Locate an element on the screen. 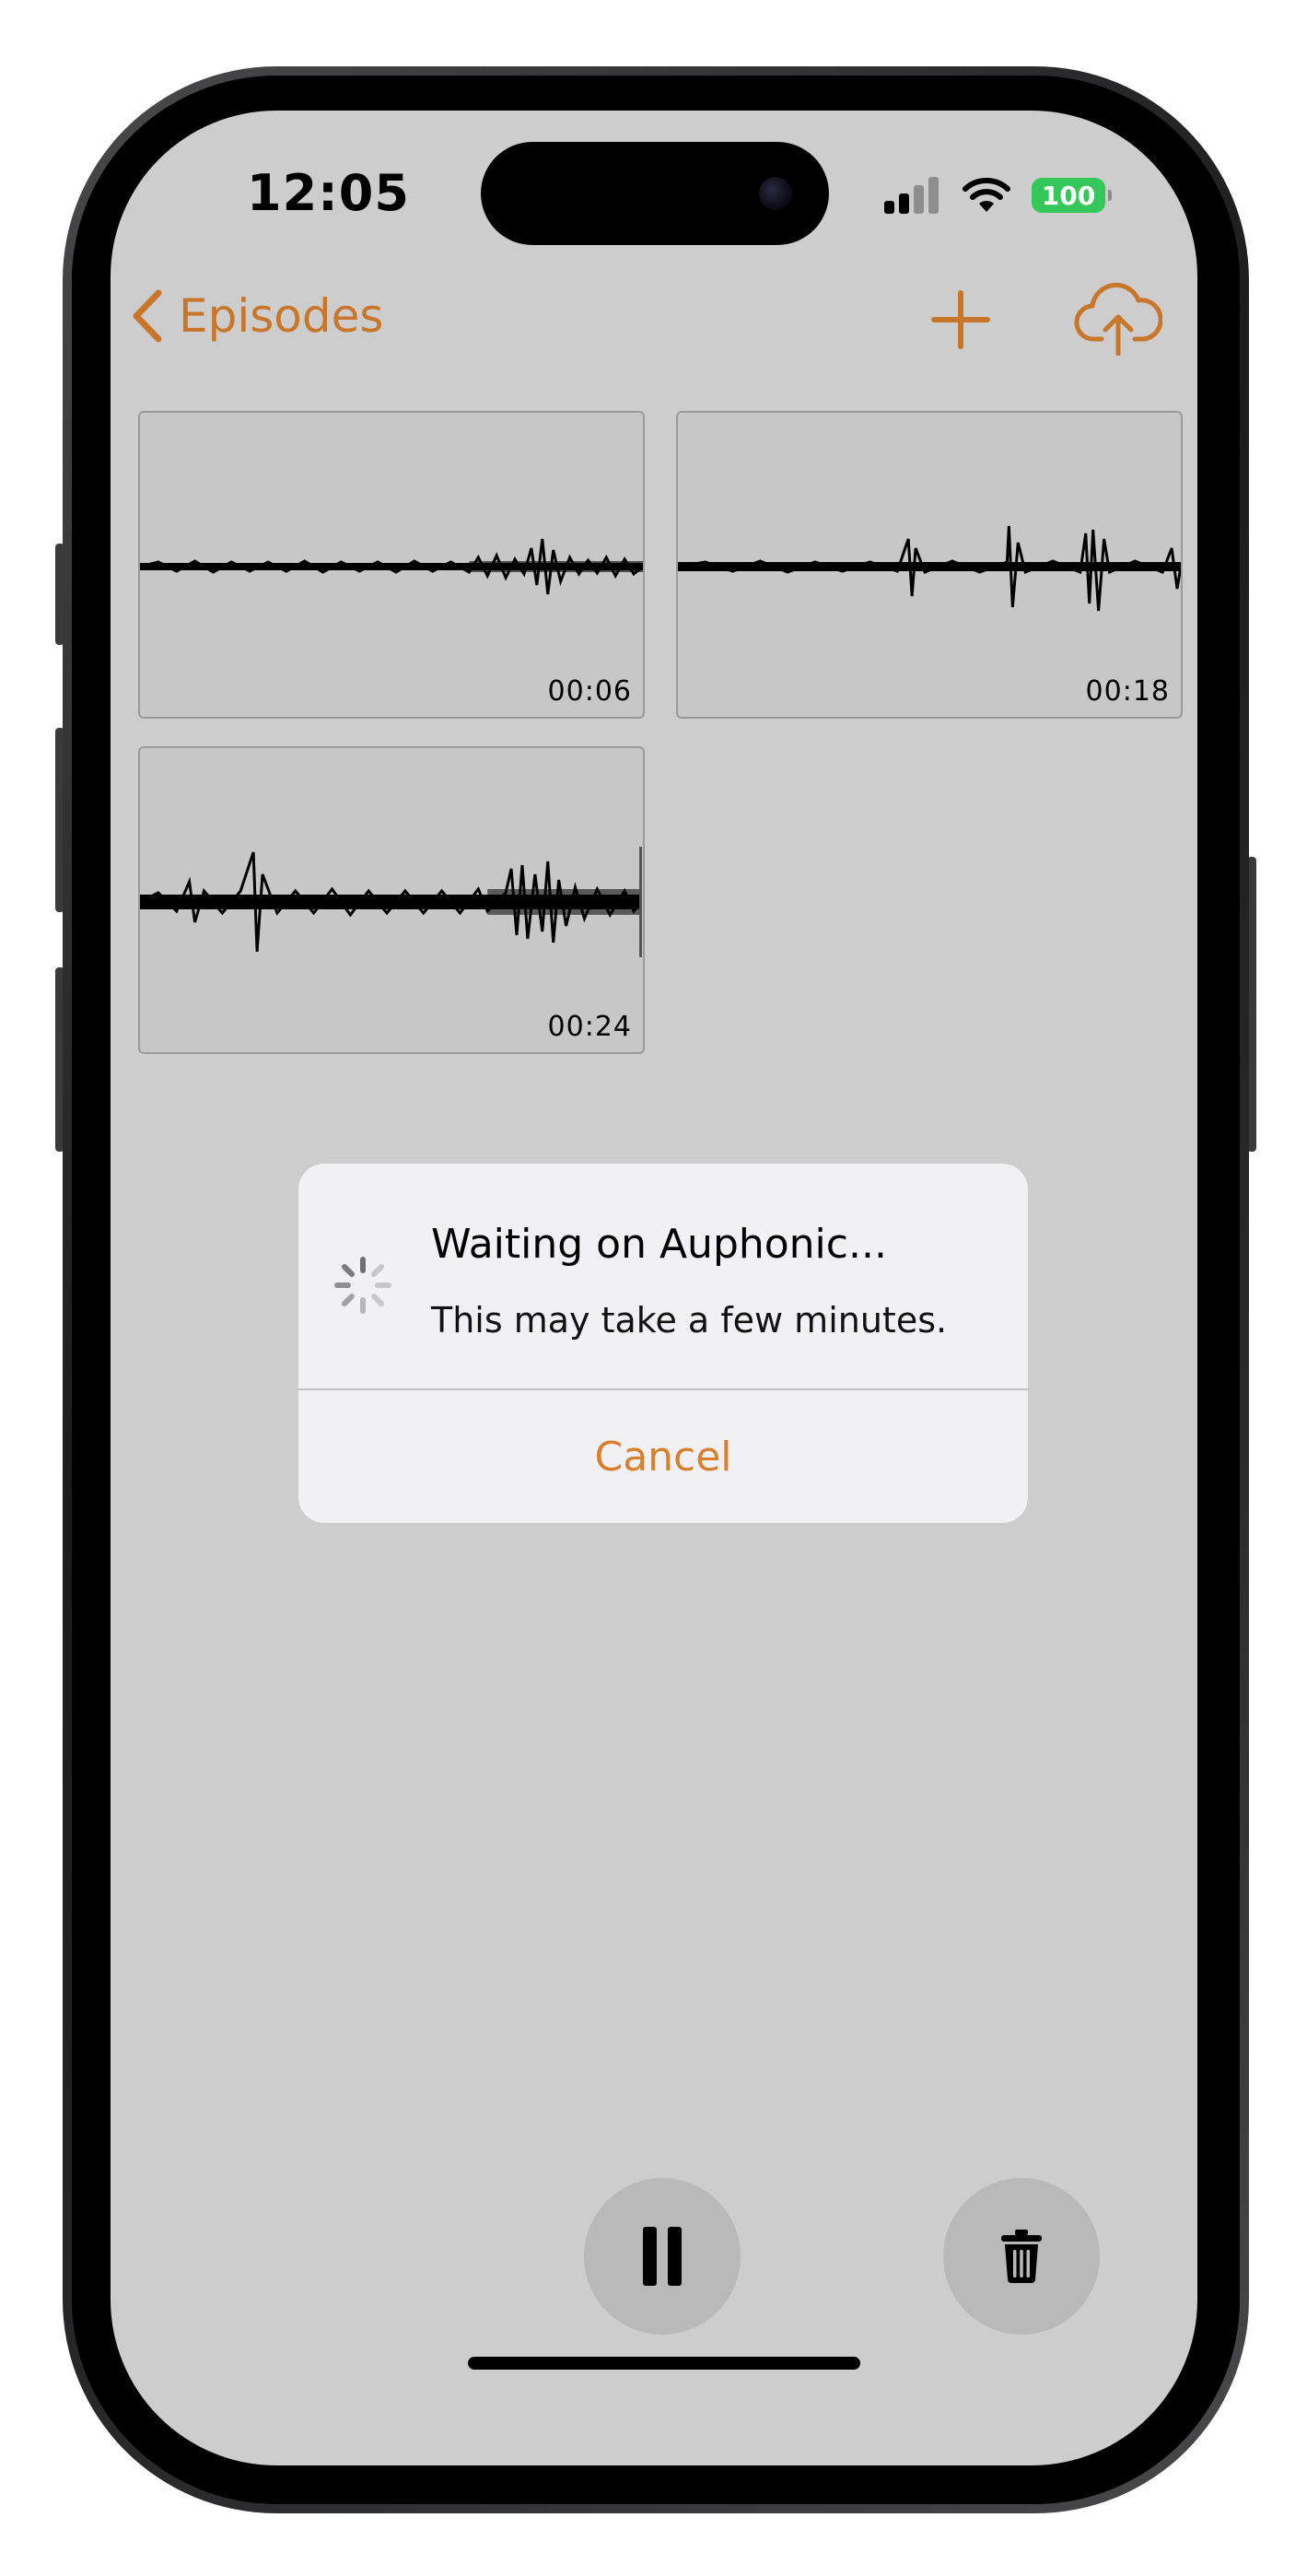 The image size is (1307, 2576). delete-button is located at coordinates (1021, 2256).